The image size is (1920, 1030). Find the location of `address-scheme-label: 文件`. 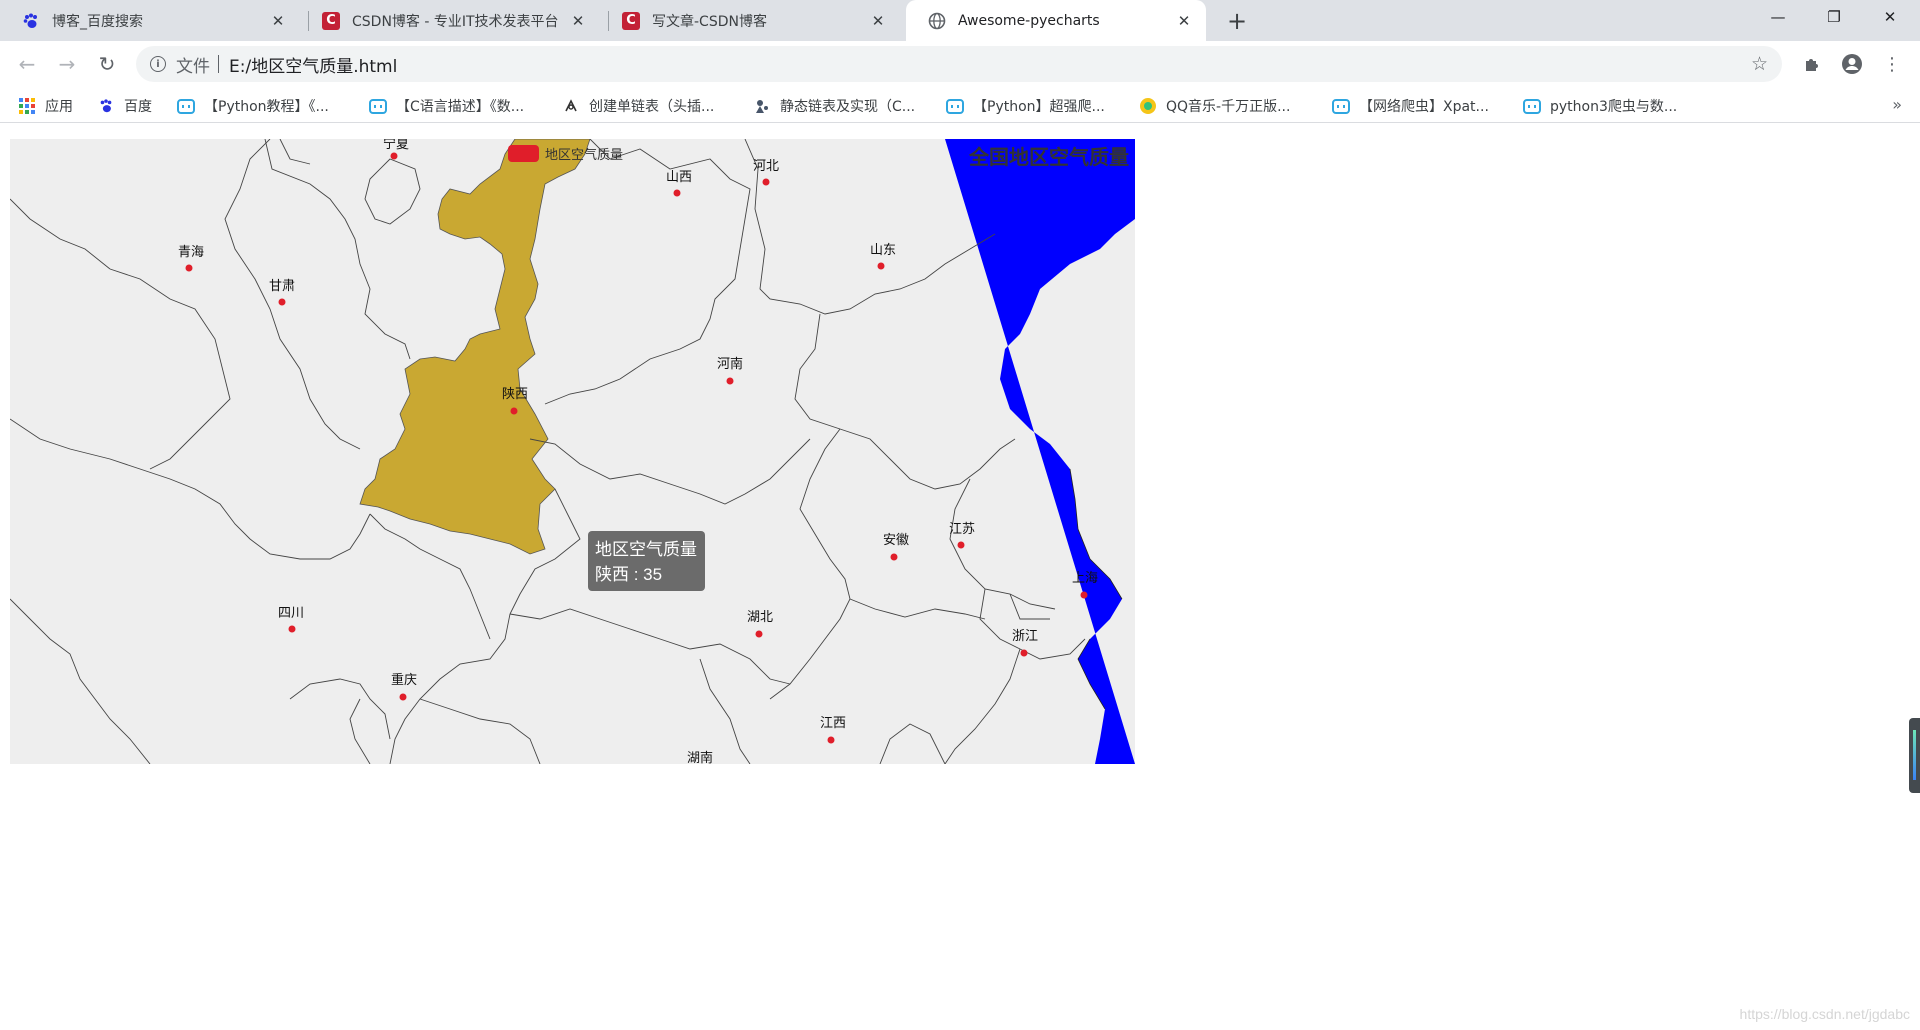

address-scheme-label: 文件 is located at coordinates (193, 66).